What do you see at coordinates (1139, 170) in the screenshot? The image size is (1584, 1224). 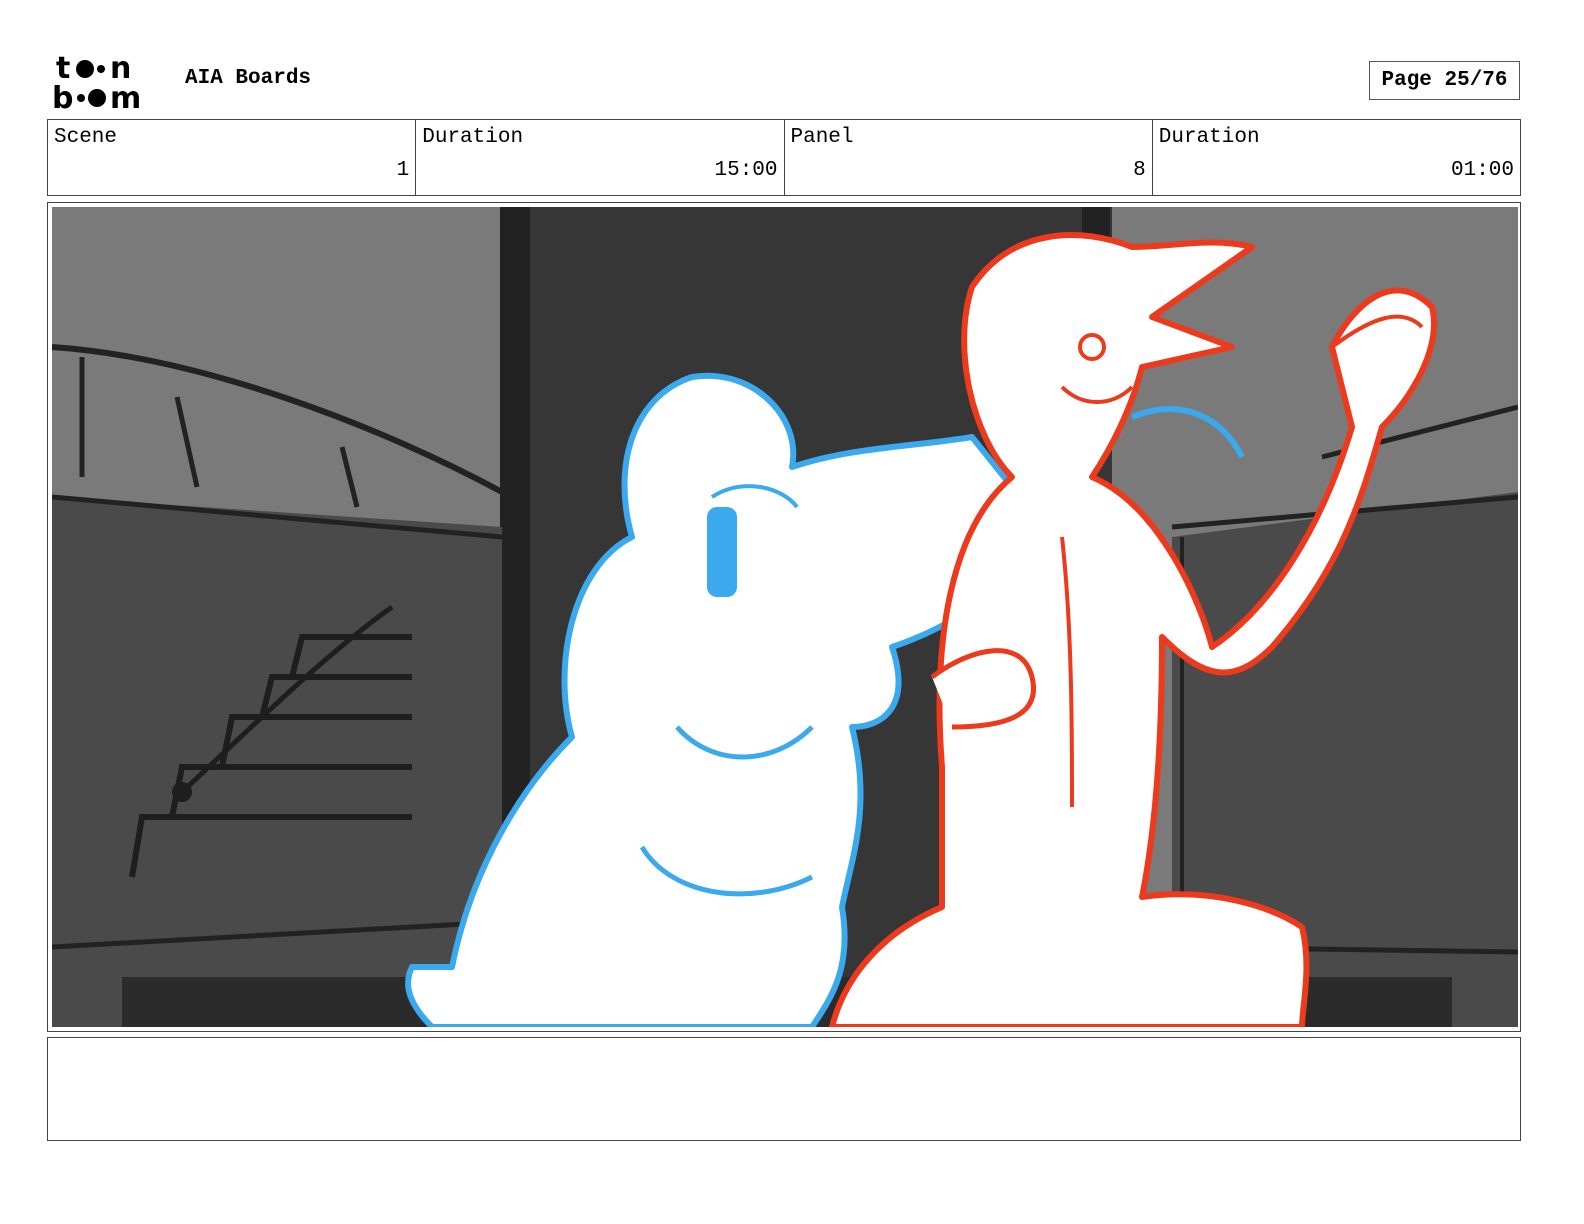 I see `panel-value: 8` at bounding box center [1139, 170].